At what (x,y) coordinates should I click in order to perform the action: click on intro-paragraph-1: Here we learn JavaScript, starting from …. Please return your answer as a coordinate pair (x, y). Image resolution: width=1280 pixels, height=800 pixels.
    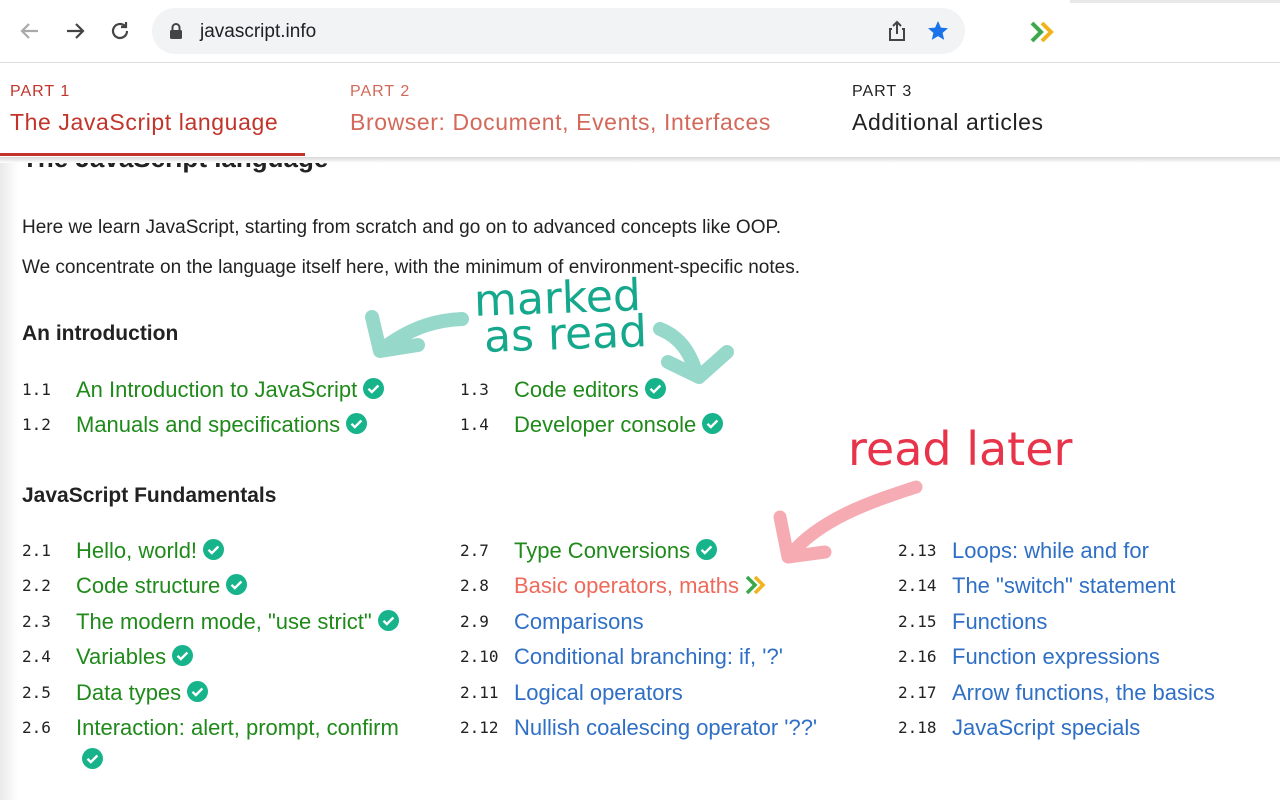
    Looking at the image, I should click on (401, 227).